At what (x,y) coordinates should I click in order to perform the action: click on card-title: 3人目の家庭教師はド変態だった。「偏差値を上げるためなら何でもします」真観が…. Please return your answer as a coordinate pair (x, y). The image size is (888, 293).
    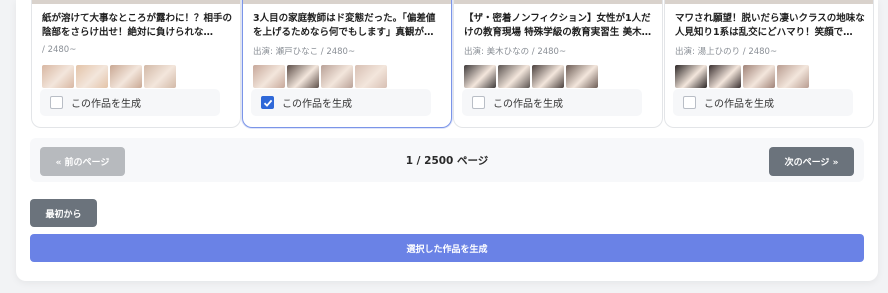
    Looking at the image, I should click on (348, 26).